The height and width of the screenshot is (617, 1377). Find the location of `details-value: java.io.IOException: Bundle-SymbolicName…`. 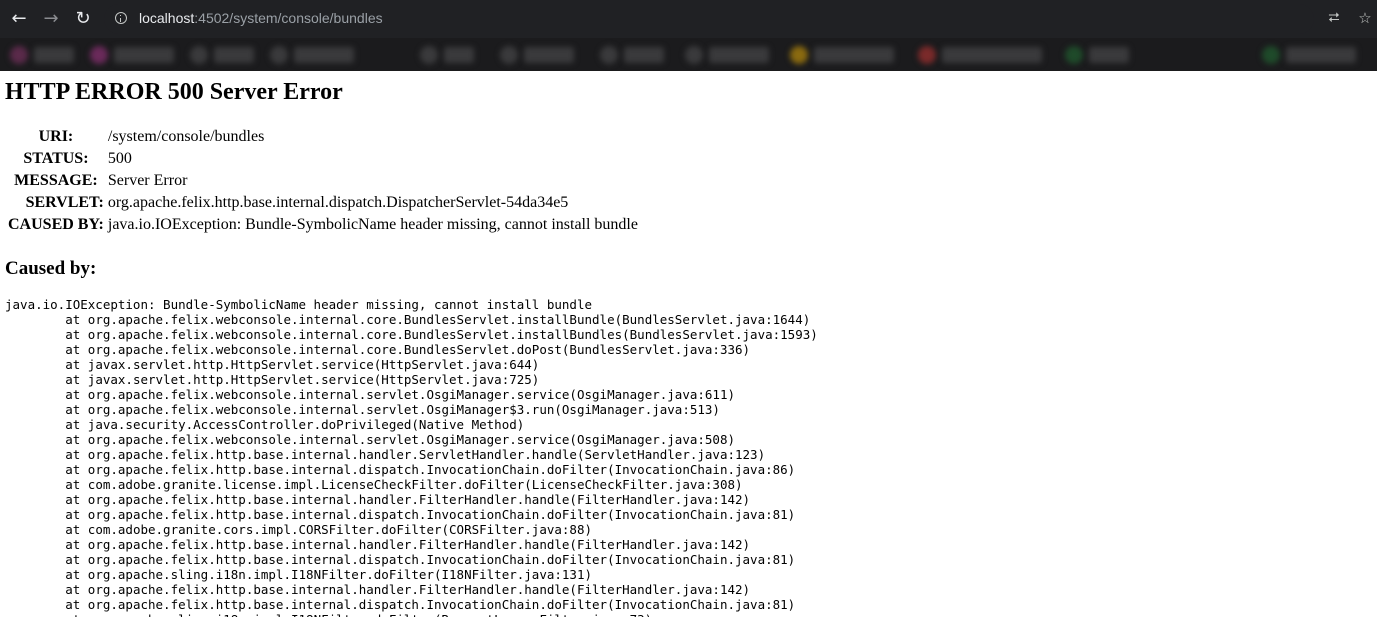

details-value: java.io.IOException: Bundle-SymbolicName… is located at coordinates (372, 224).